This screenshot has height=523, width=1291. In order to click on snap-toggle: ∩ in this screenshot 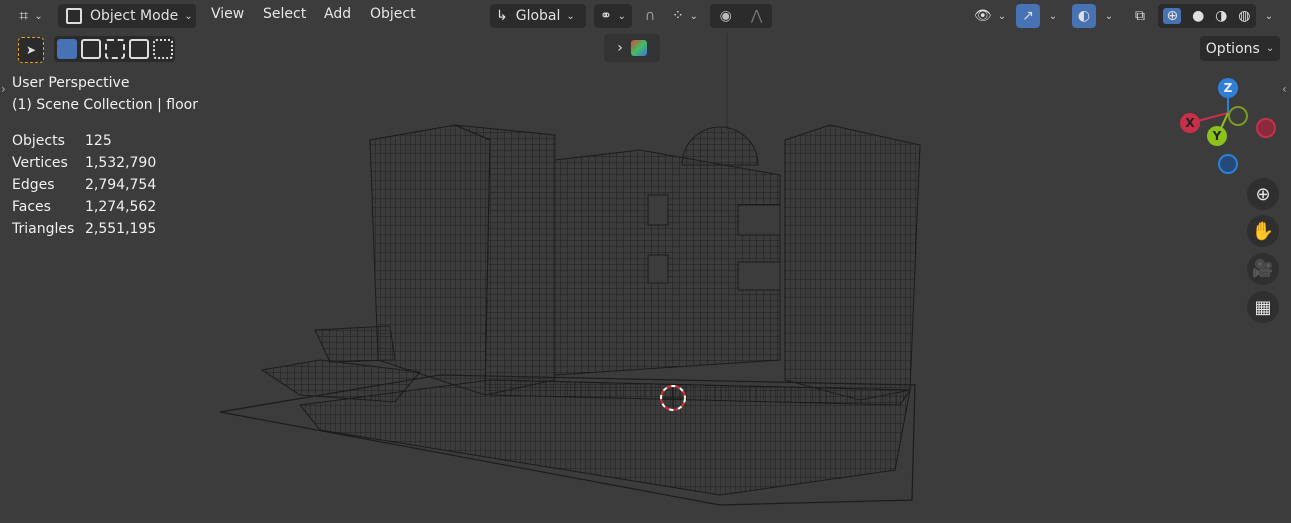, I will do `click(650, 16)`.